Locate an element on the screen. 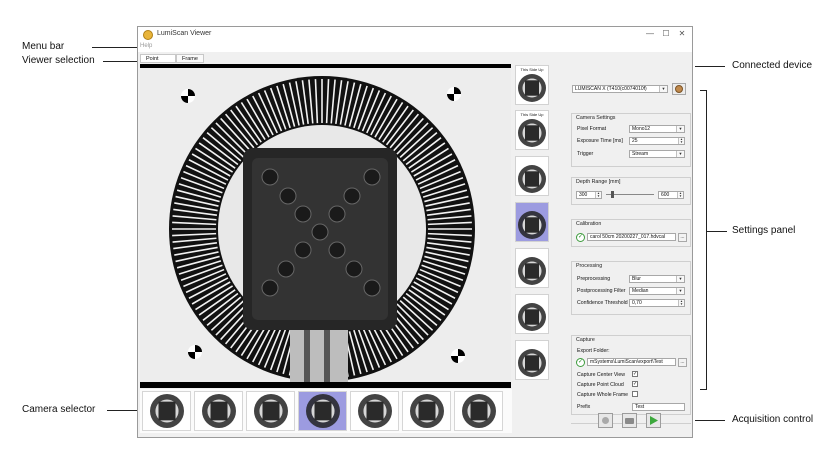  play-icon is located at coordinates (654, 420).